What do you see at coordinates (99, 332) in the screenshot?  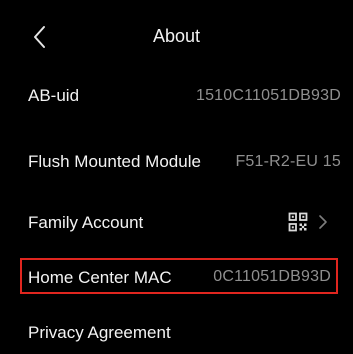 I see `privacy-agreement-label: Privacy Agreement` at bounding box center [99, 332].